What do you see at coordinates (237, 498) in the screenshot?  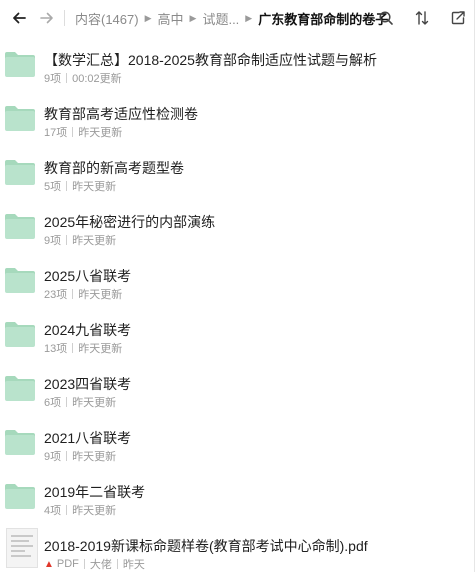 I see `list-item-folder: 2019年二省联考 4项 昨天更新` at bounding box center [237, 498].